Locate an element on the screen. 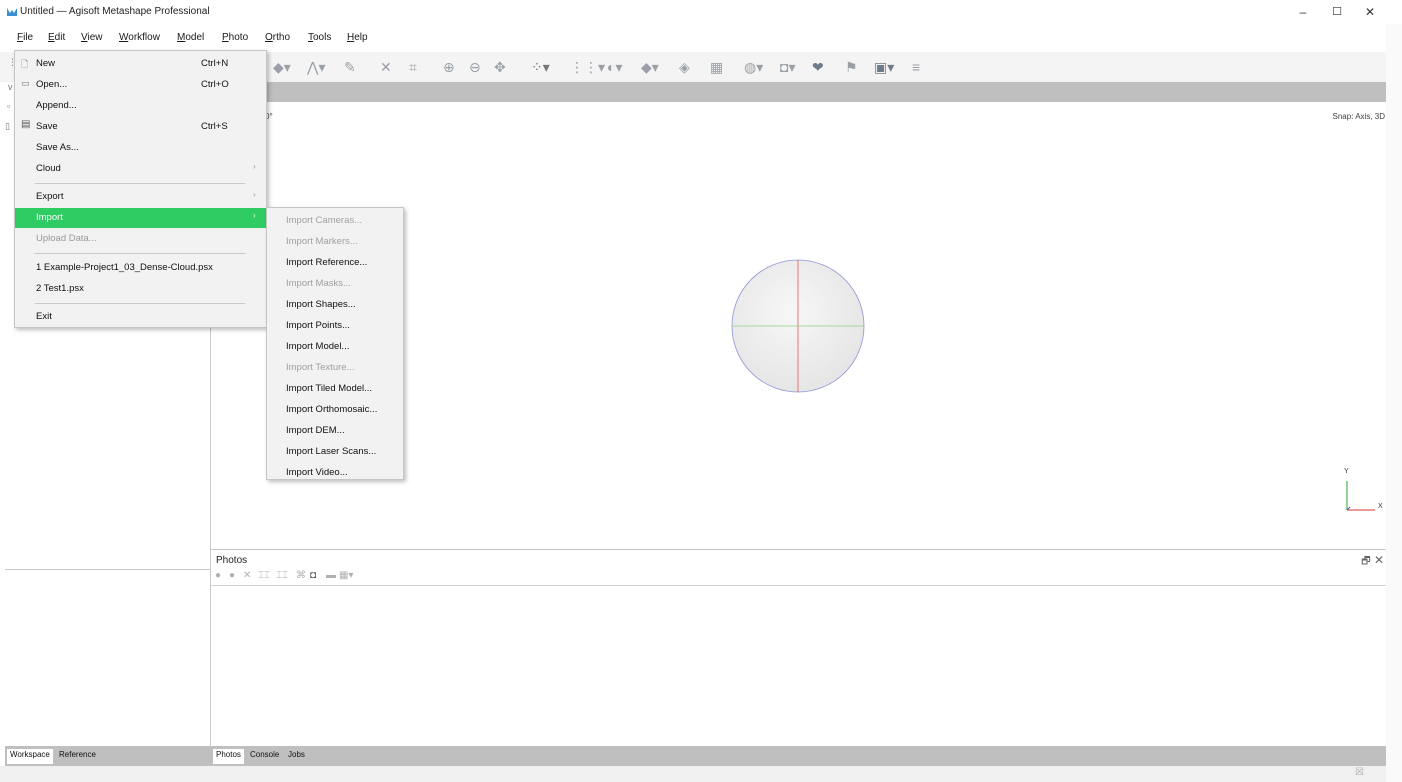 This screenshot has width=1402, height=782. workspace-tree-glyph: v is located at coordinates (10, 87).